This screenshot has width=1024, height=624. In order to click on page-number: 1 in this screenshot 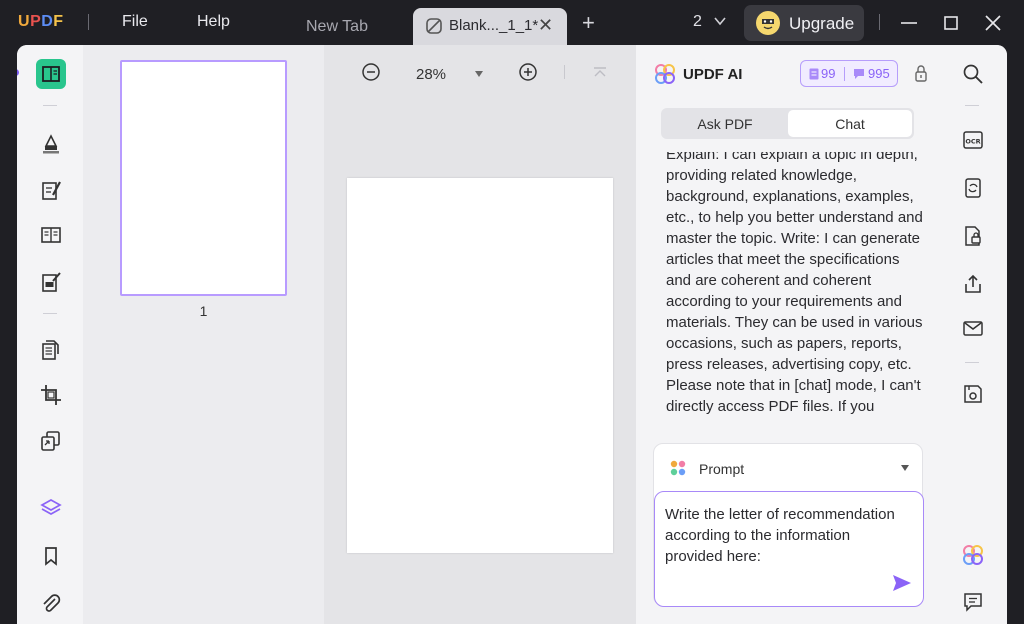, I will do `click(203, 311)`.